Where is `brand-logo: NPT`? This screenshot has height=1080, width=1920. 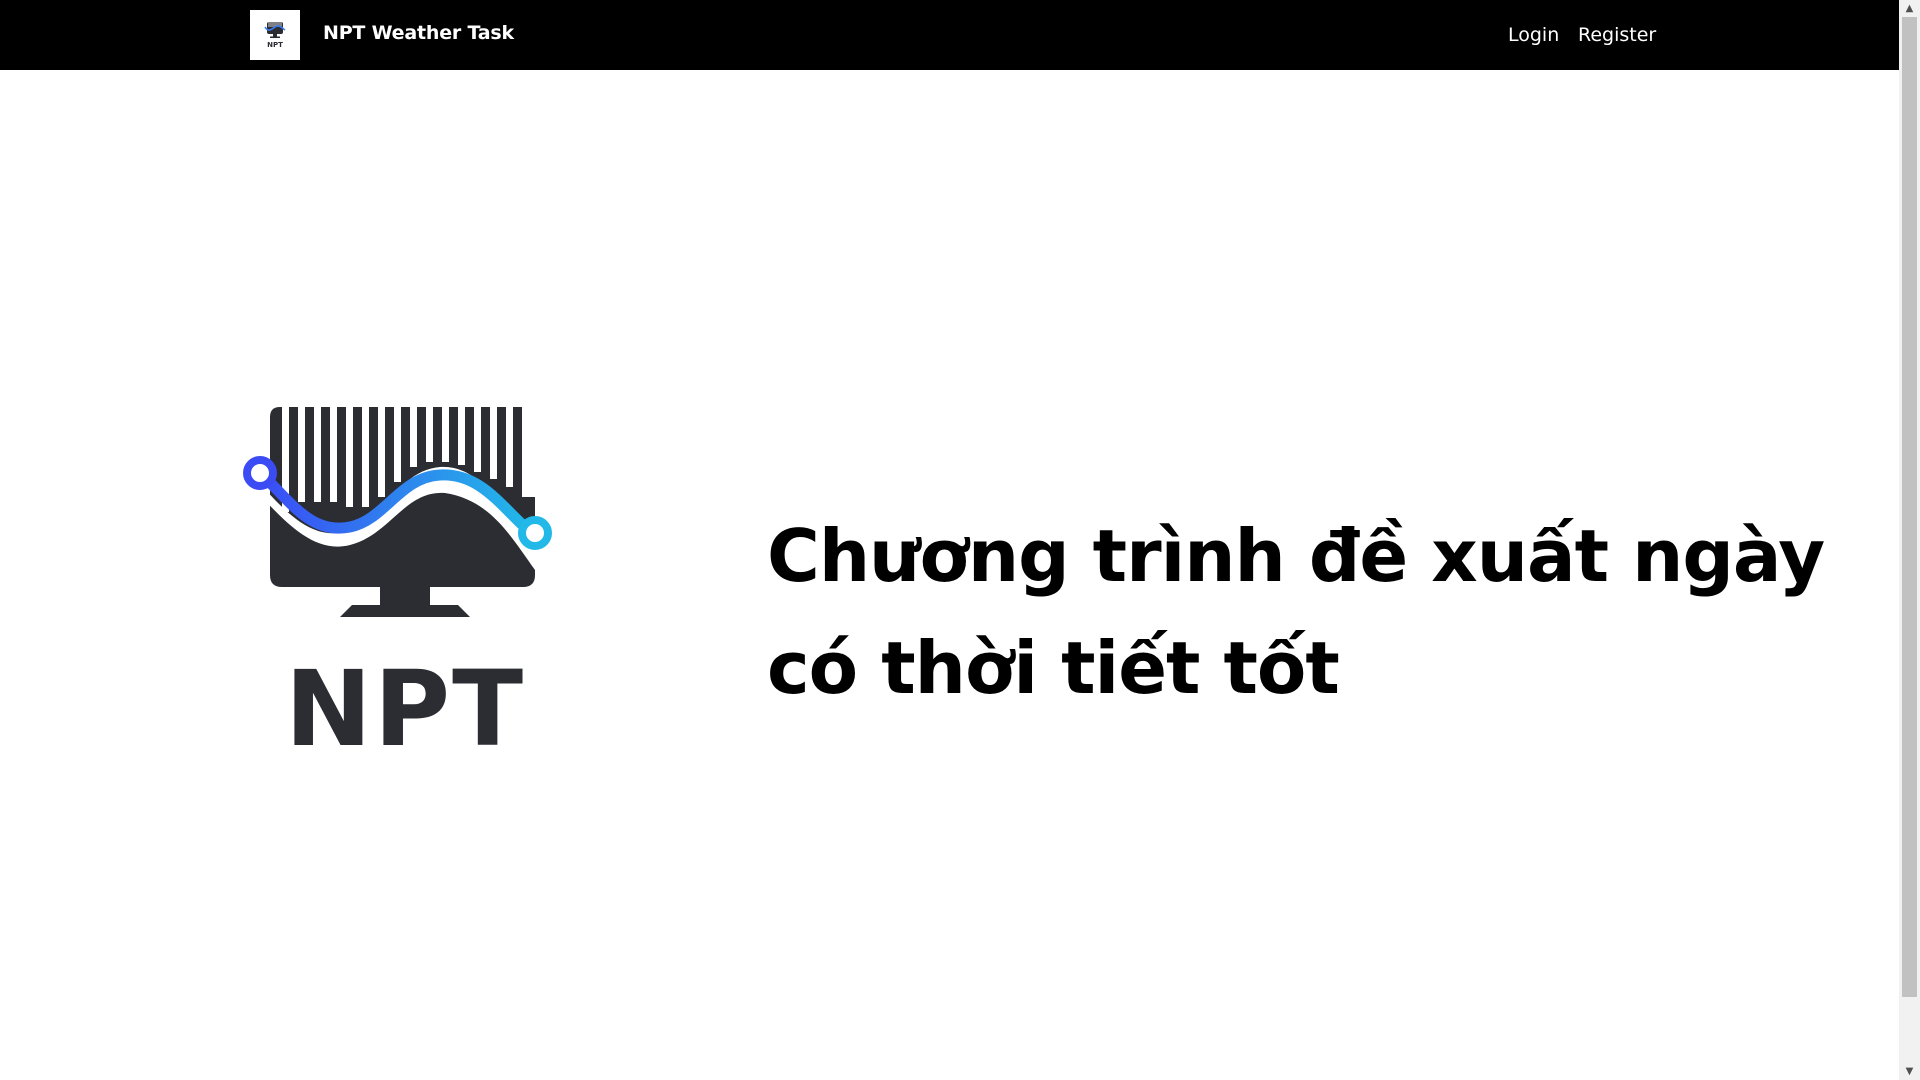
brand-logo: NPT is located at coordinates (275, 35).